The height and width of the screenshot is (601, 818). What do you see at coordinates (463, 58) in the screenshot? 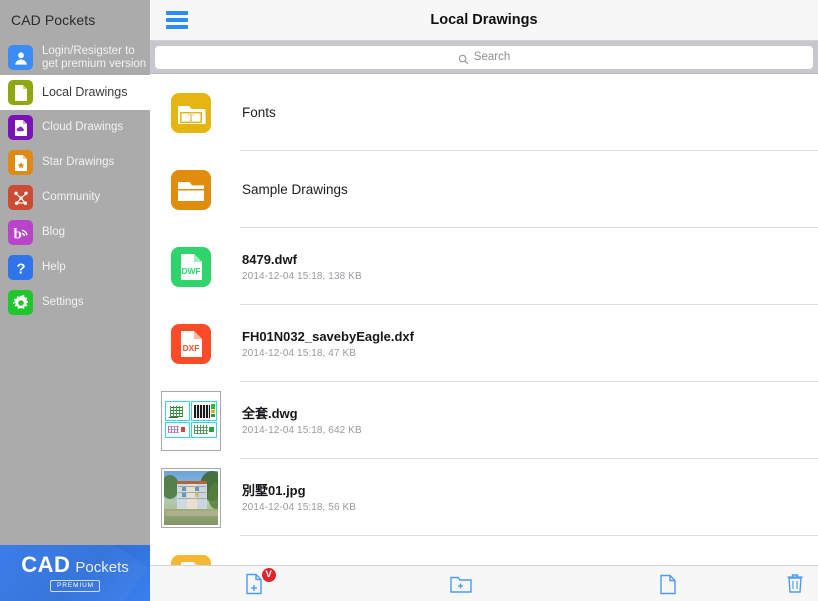
I see `search-icon` at bounding box center [463, 58].